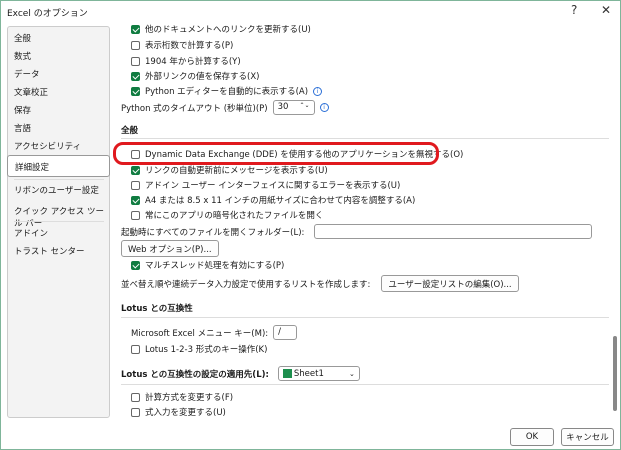  I want to click on label: 外部リンクの値を保存する(X), so click(202, 77).